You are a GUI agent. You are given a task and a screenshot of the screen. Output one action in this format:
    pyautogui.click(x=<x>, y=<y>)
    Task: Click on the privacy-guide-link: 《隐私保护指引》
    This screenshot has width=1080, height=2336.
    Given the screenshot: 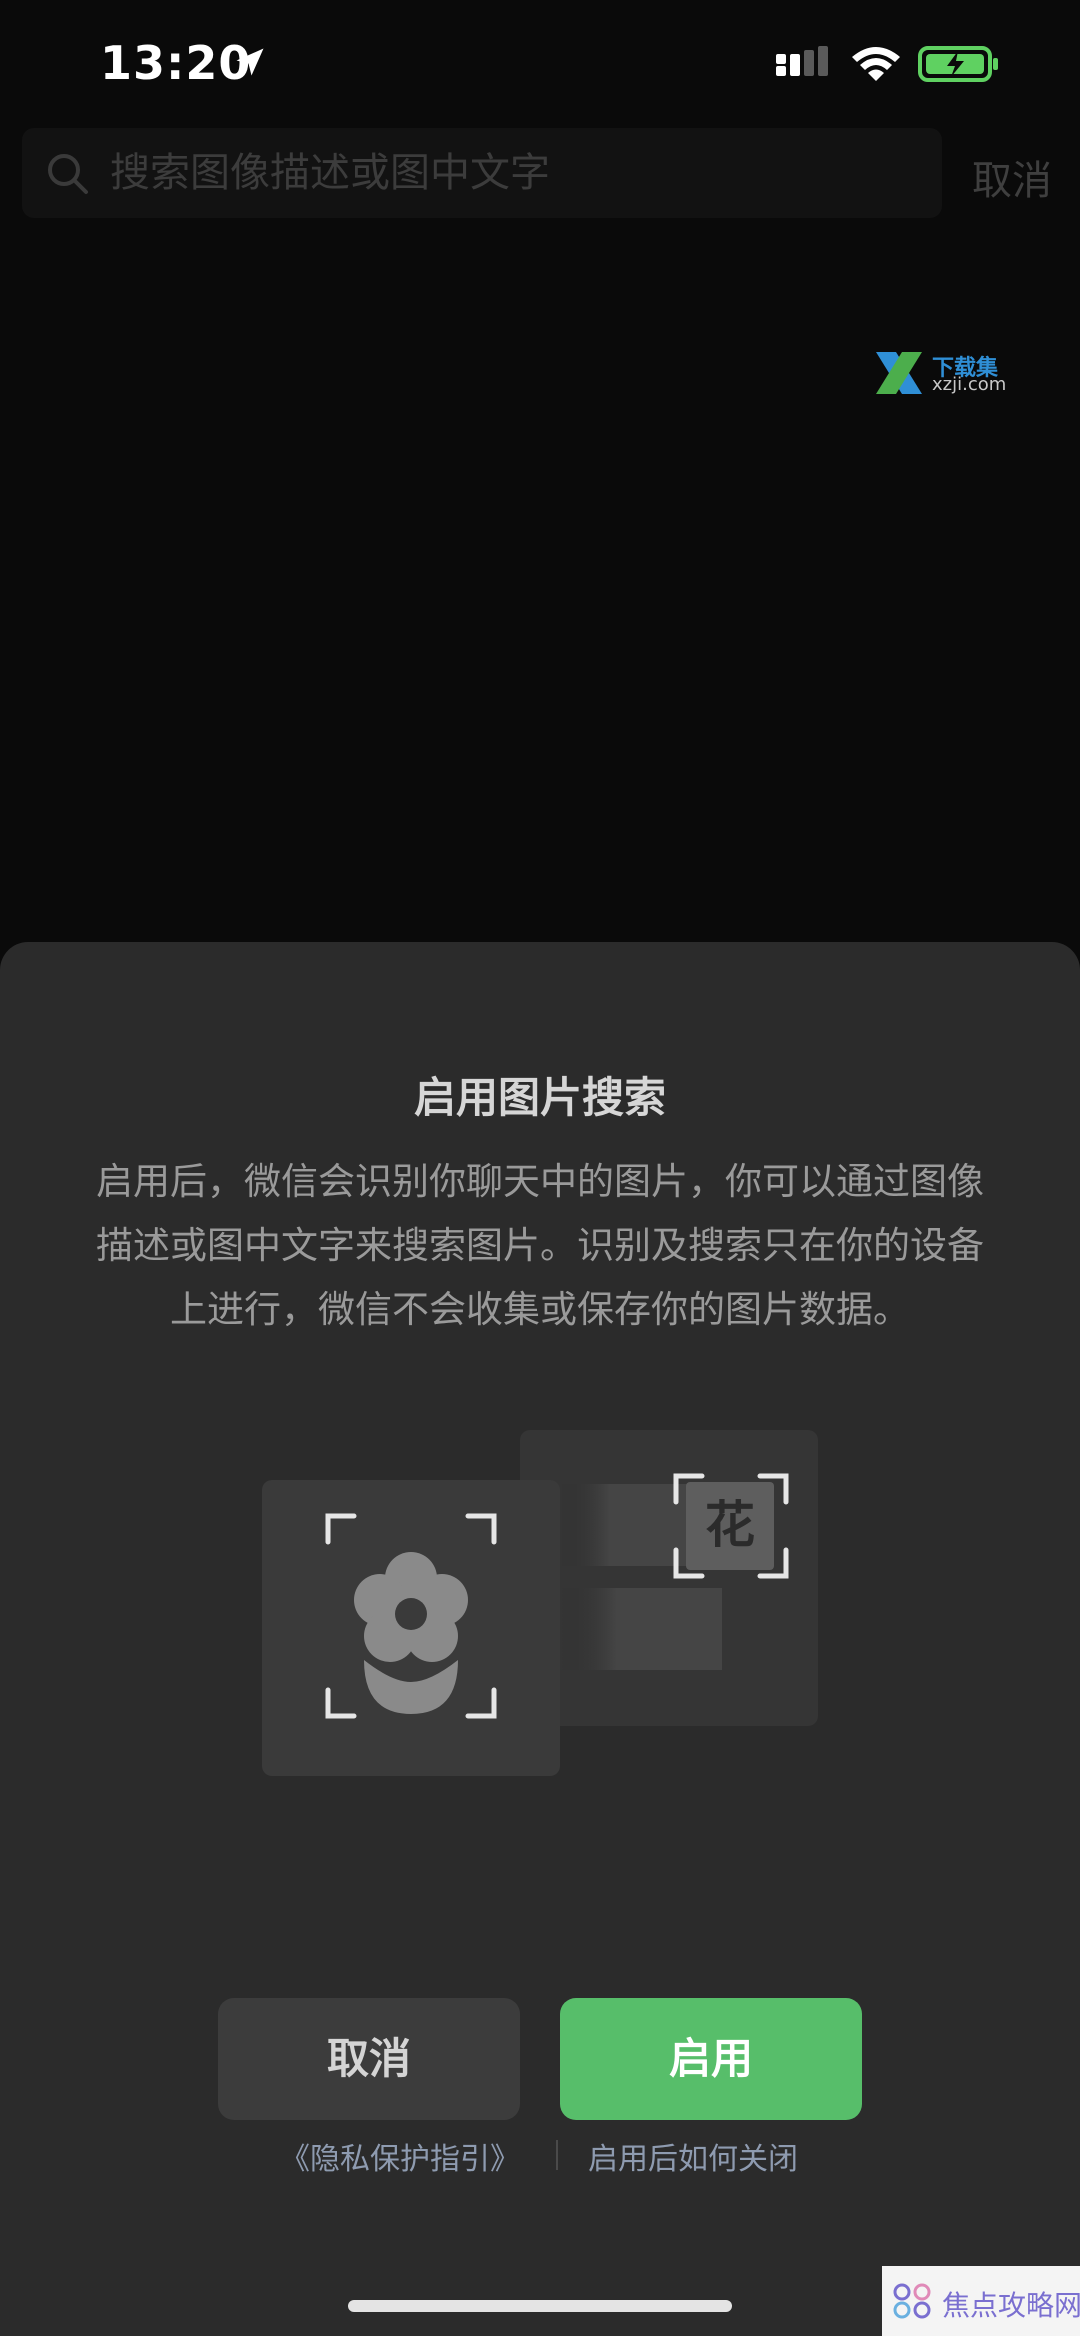 What is the action you would take?
    pyautogui.click(x=400, y=2156)
    